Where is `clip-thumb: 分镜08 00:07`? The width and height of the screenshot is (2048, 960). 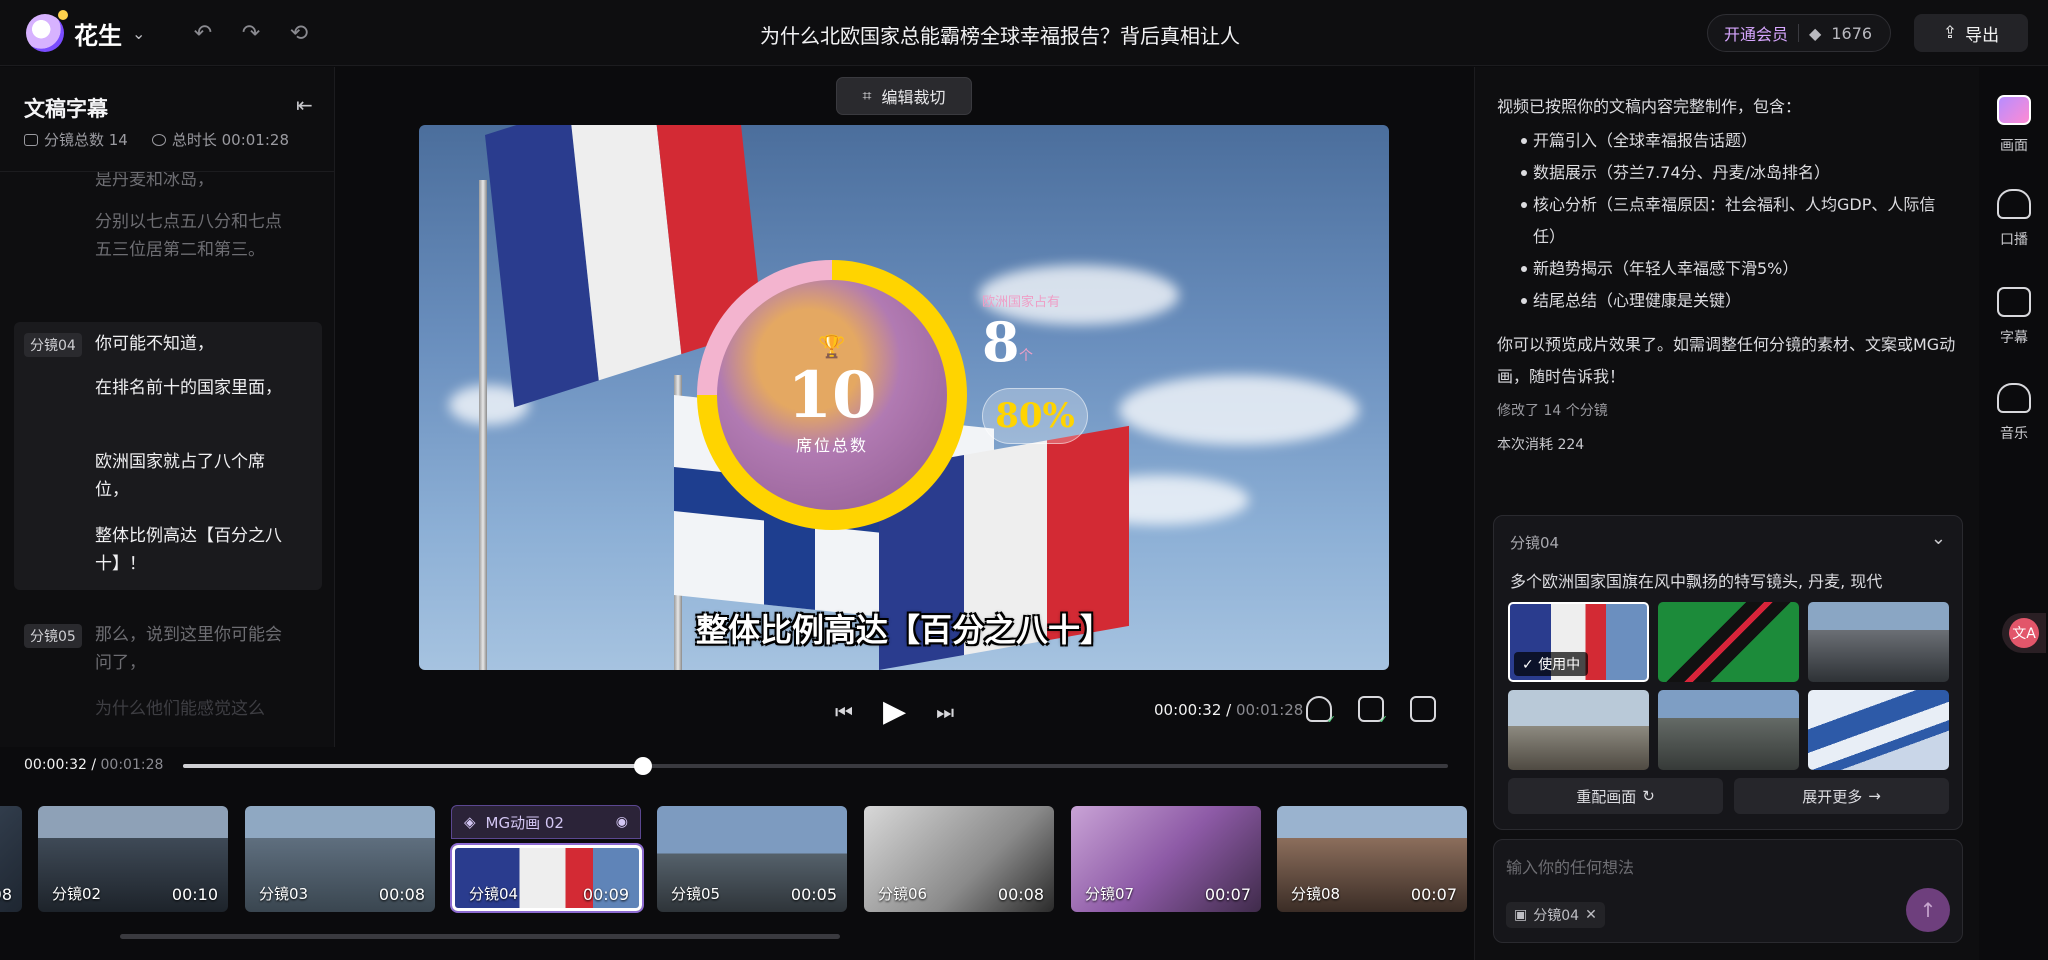 clip-thumb: 分镜08 00:07 is located at coordinates (1372, 859).